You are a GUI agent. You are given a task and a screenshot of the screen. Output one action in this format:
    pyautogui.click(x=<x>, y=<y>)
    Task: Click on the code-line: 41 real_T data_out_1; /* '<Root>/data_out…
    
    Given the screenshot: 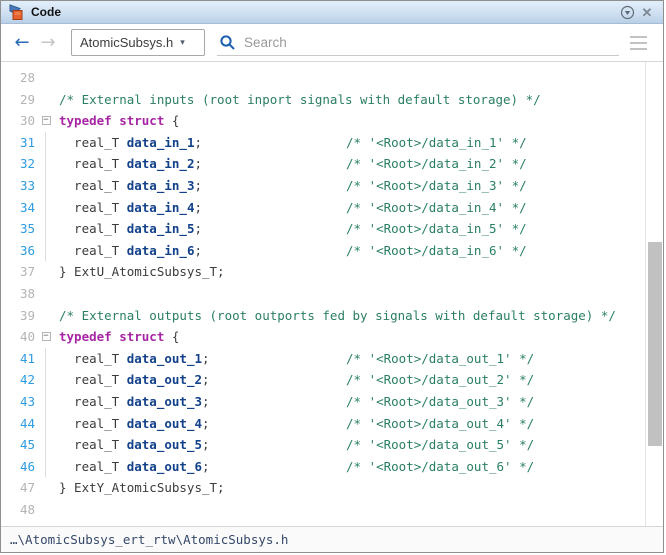 What is the action you would take?
    pyautogui.click(x=323, y=358)
    